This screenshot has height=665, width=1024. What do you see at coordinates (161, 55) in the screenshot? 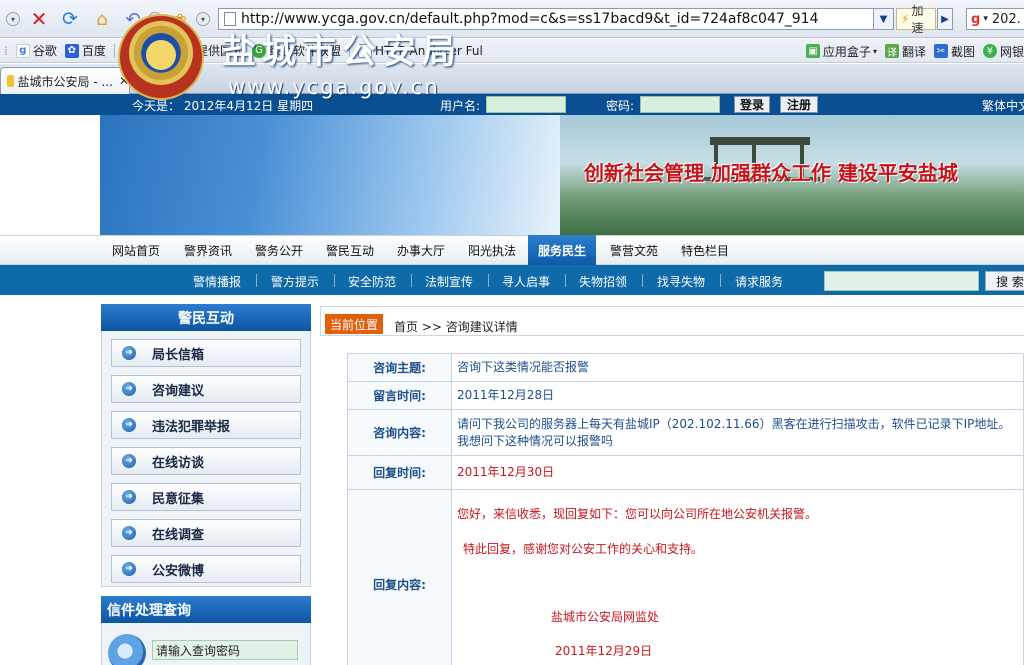
I see `emblem-center` at bounding box center [161, 55].